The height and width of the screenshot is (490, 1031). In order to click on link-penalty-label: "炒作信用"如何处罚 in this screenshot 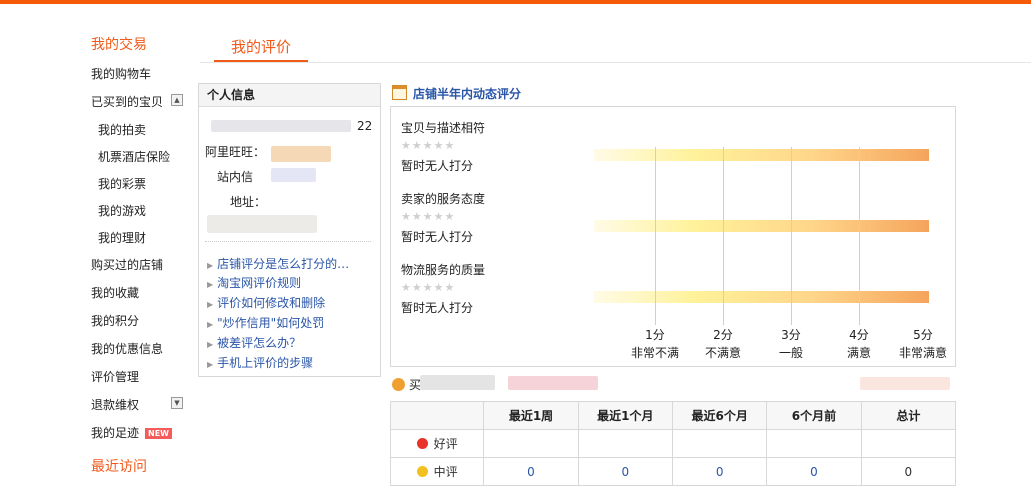, I will do `click(271, 323)`.